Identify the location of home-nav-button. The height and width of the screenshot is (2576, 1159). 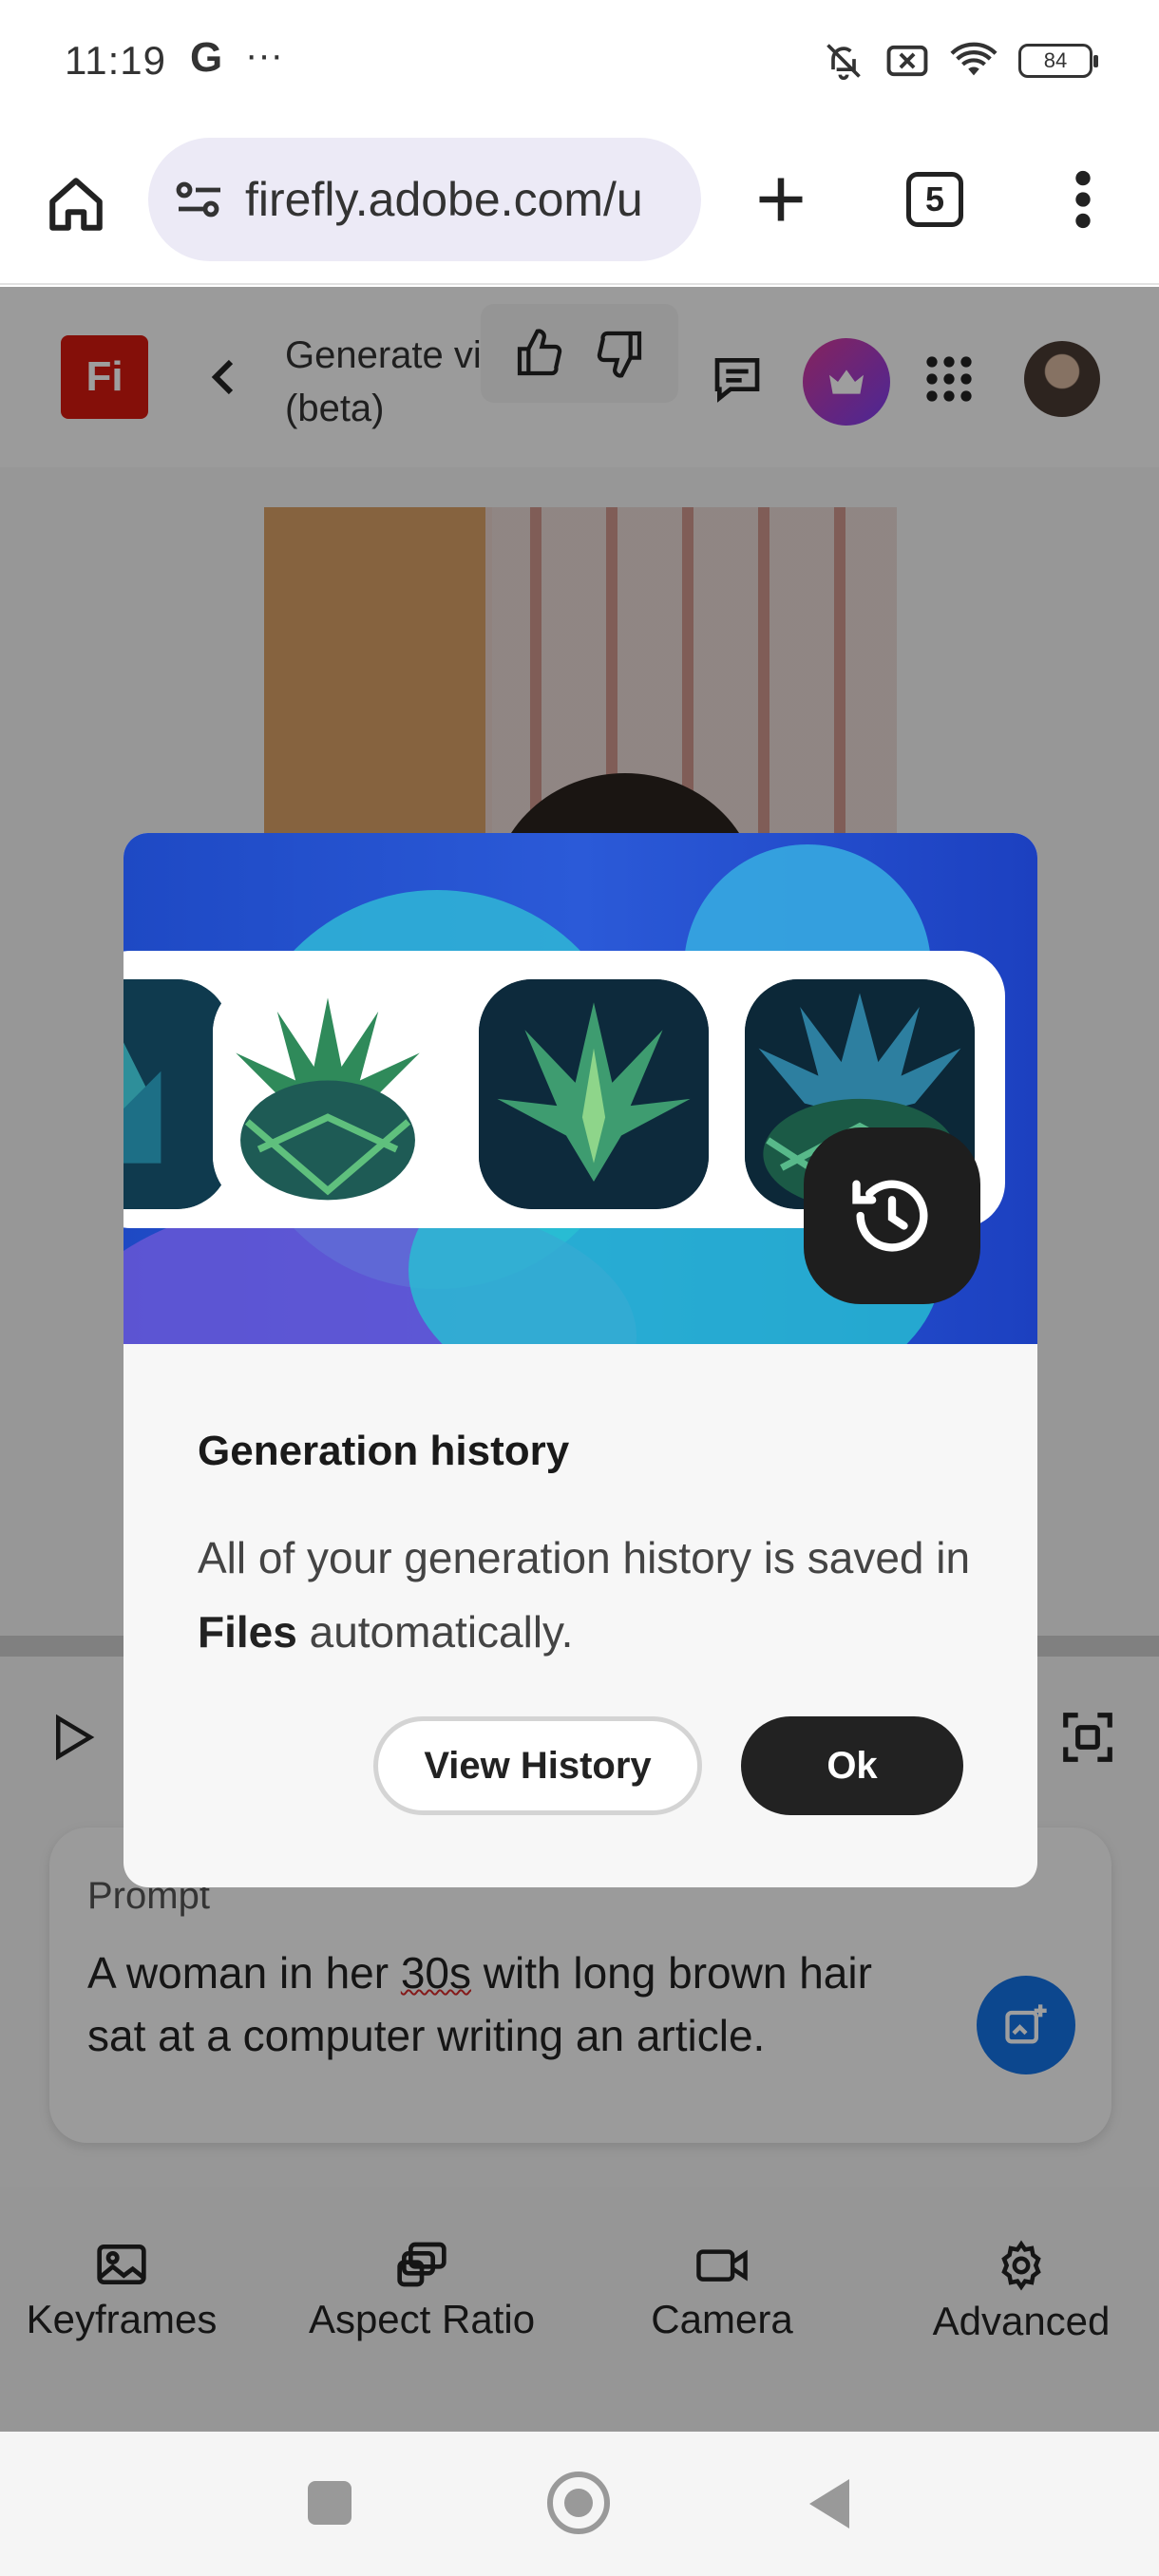
(578, 2503).